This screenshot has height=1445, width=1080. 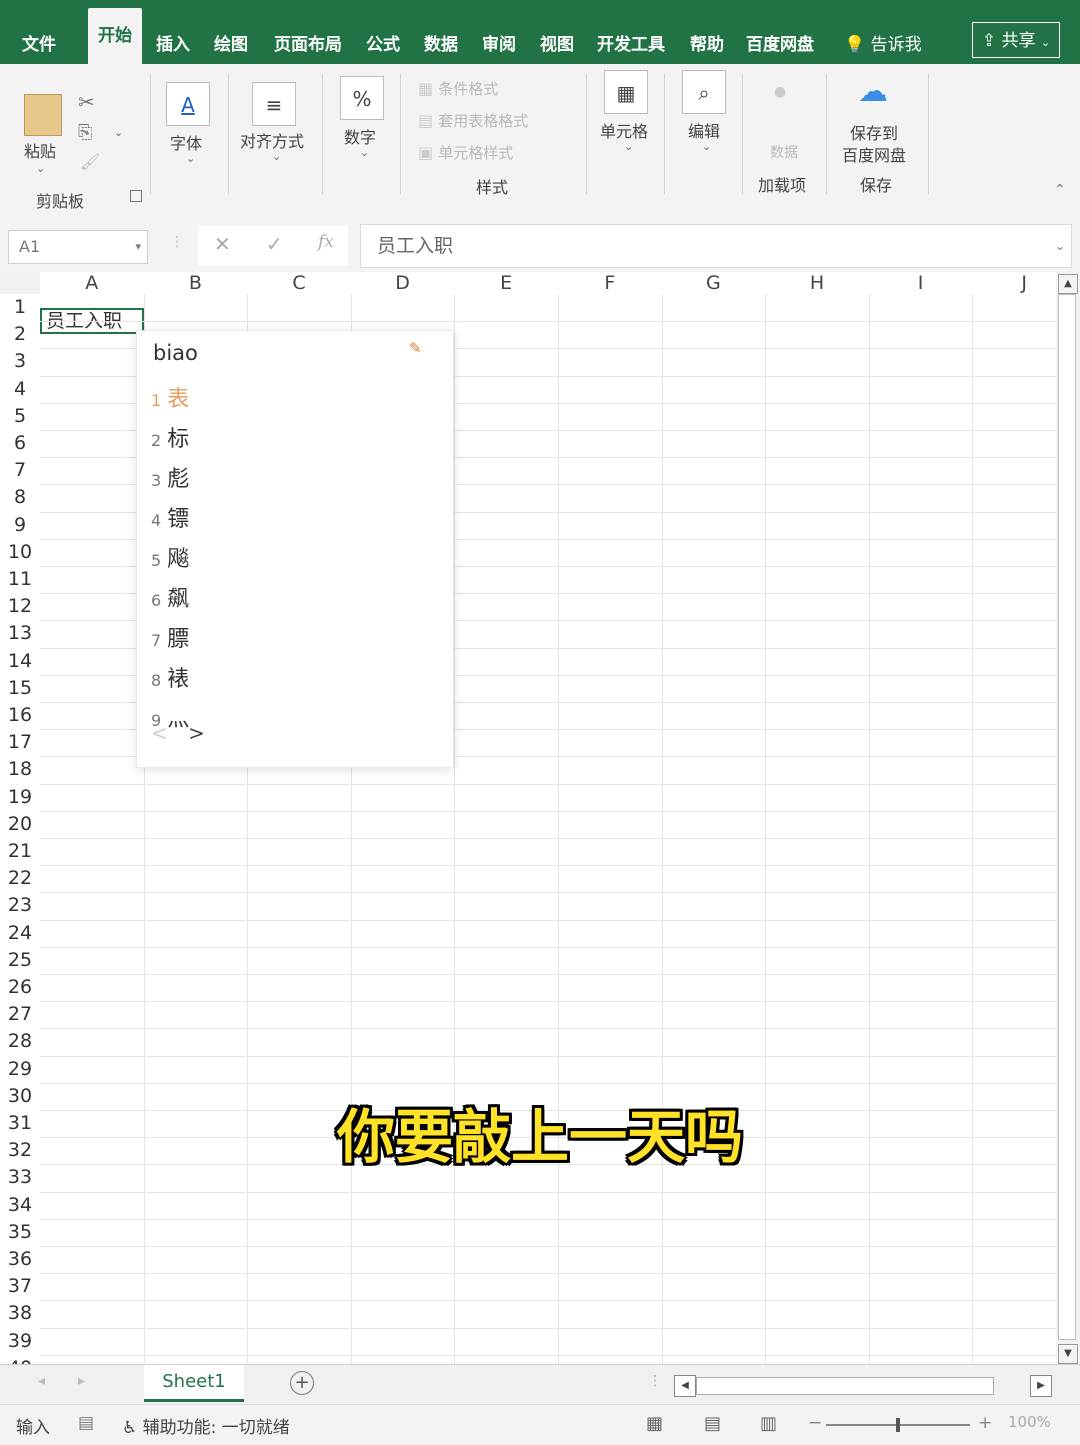 I want to click on row-header: 8, so click(x=20, y=499).